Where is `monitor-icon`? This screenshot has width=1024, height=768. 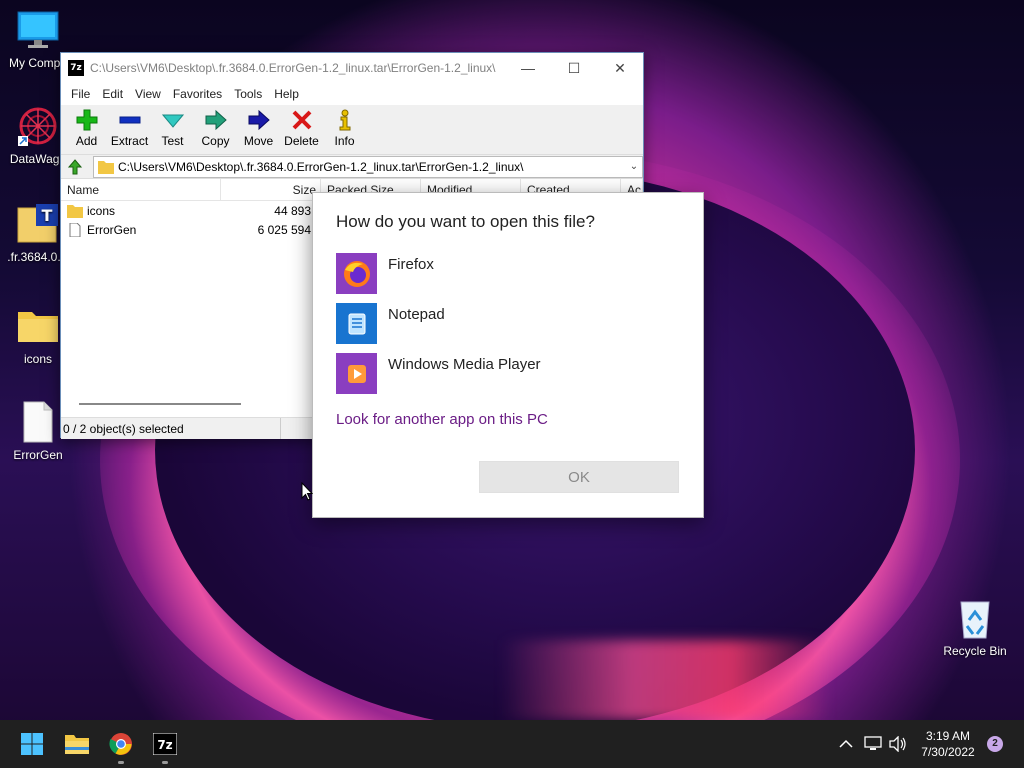 monitor-icon is located at coordinates (38, 30).